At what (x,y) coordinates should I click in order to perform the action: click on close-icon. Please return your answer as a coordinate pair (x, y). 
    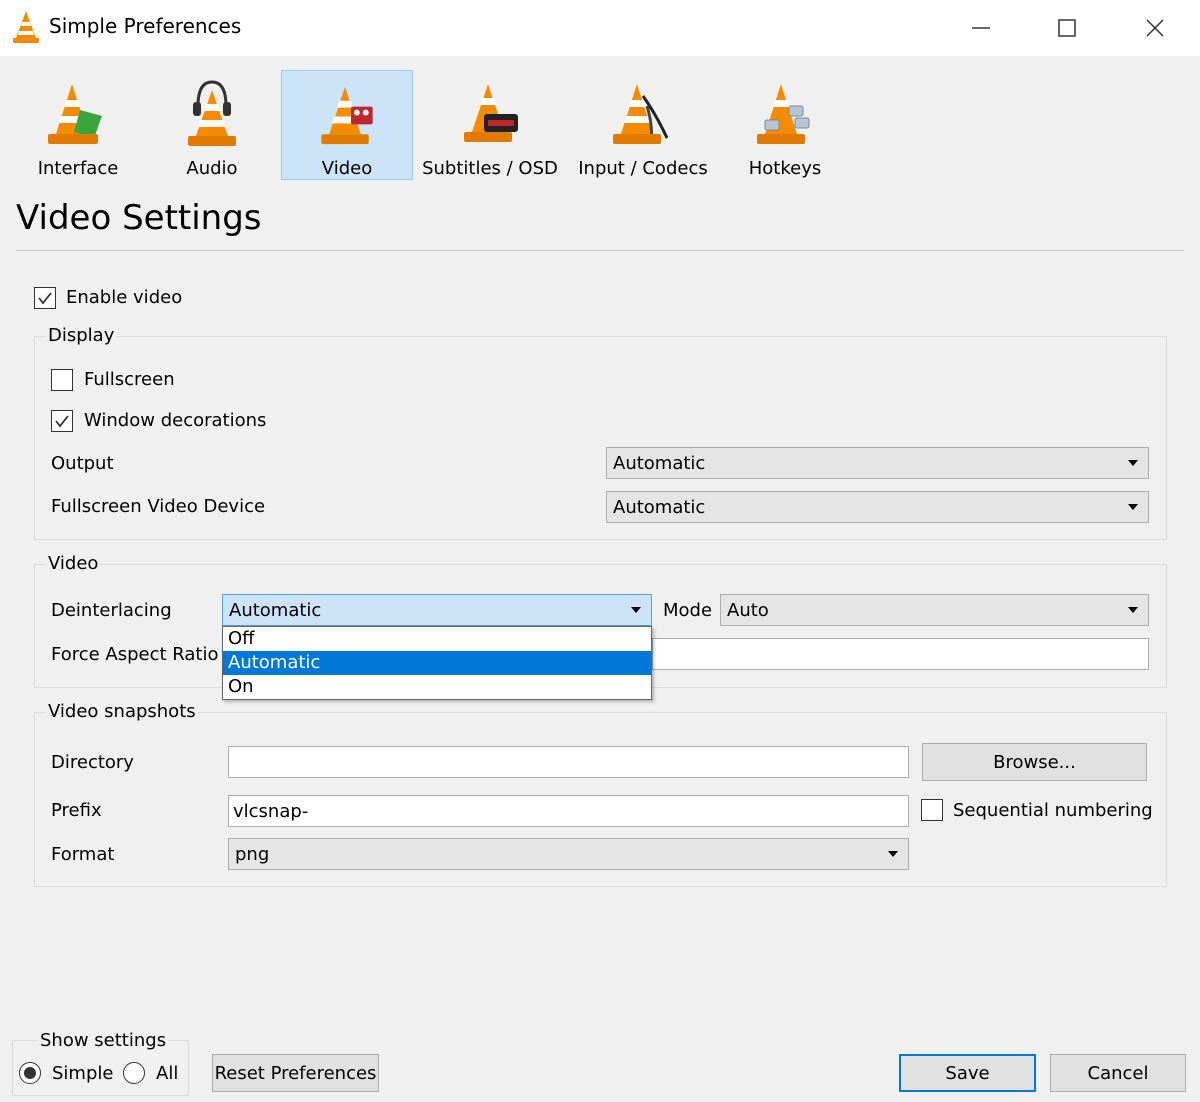
    Looking at the image, I should click on (1155, 28).